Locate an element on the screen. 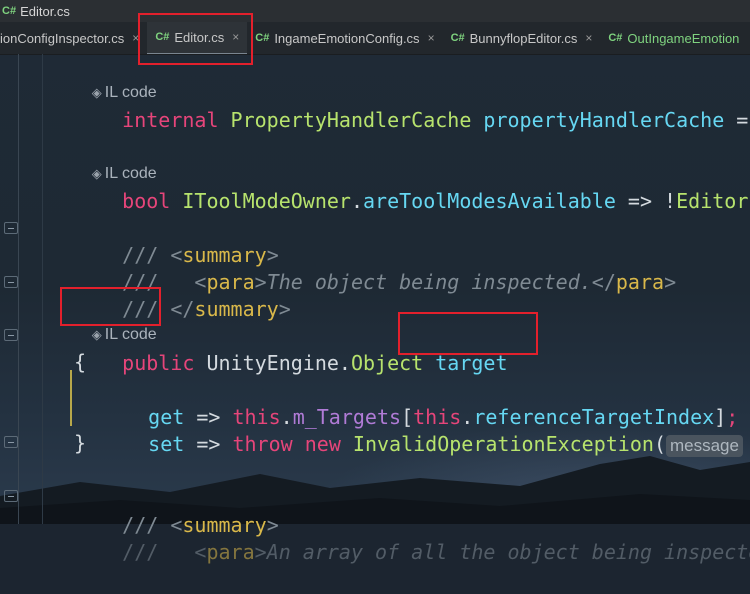 This screenshot has width=750, height=594. indent-guide is located at coordinates (42, 289).